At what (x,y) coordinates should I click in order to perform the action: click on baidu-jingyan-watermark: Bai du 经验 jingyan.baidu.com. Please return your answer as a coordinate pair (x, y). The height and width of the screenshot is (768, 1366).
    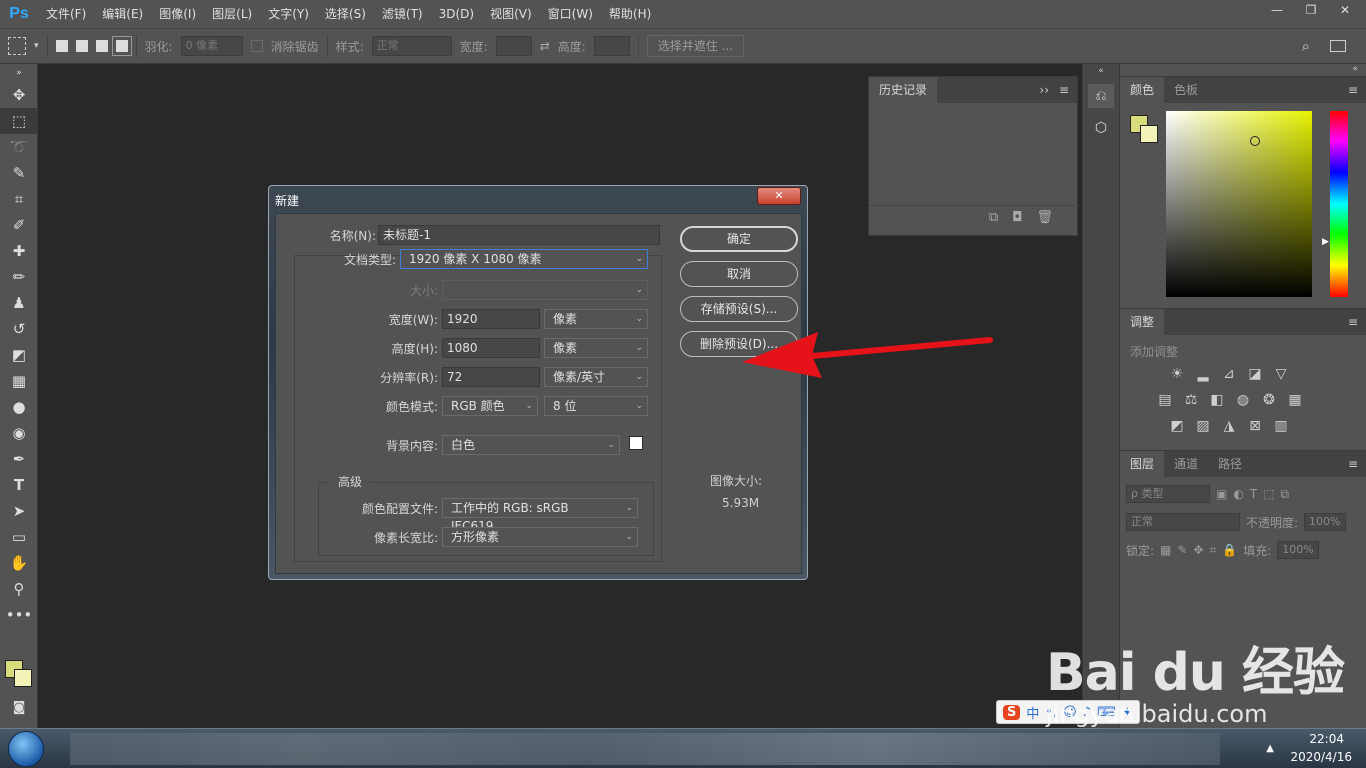
    Looking at the image, I should click on (1195, 679).